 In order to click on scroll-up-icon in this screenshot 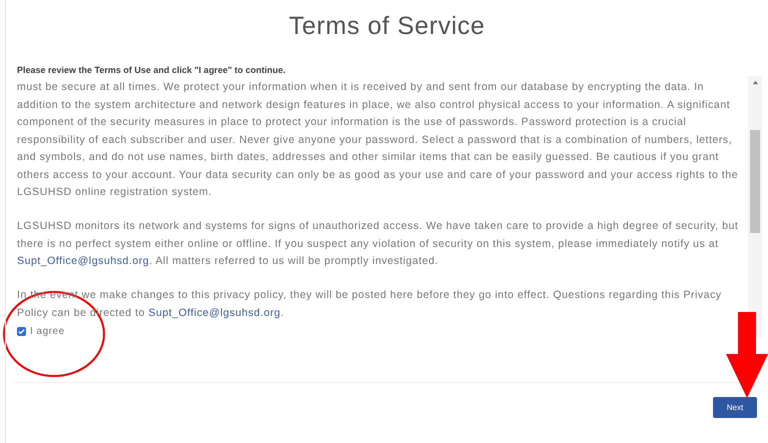, I will do `click(755, 82)`.